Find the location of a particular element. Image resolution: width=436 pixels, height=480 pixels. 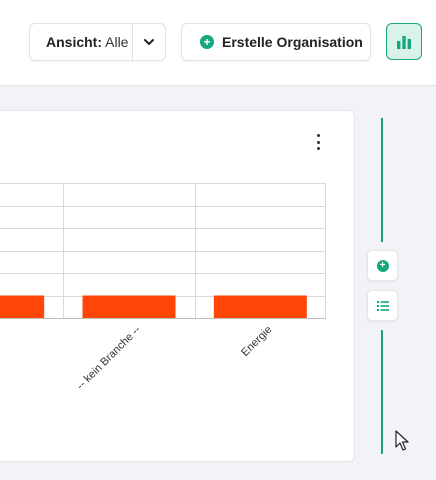

x-tick-label: Energie is located at coordinates (256, 341).